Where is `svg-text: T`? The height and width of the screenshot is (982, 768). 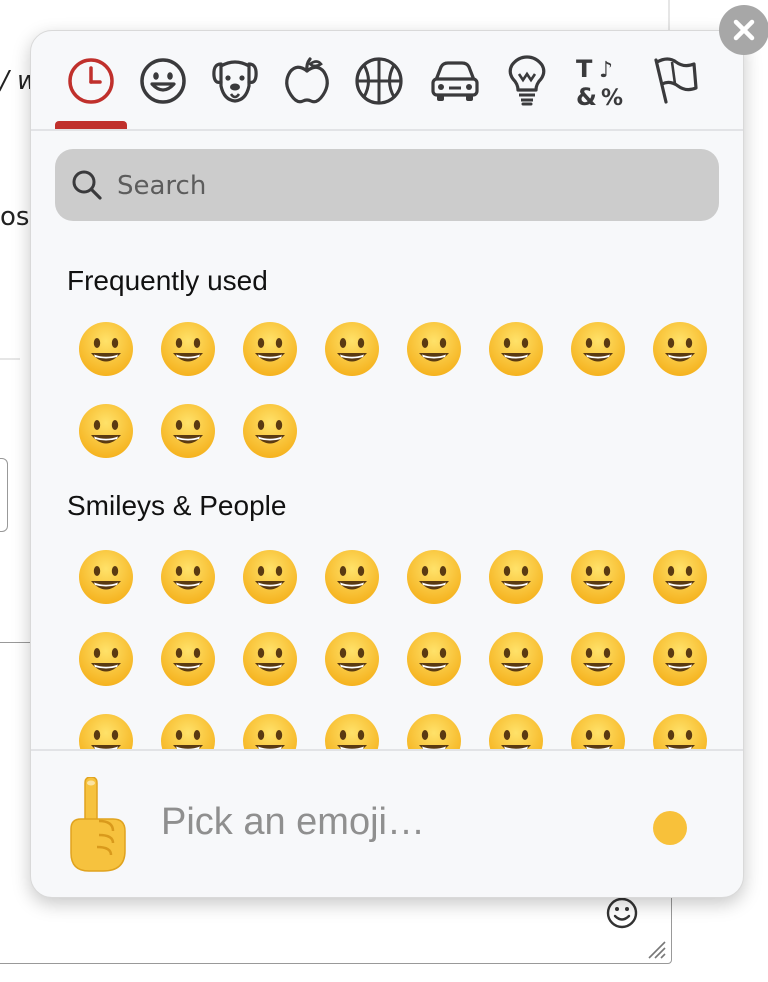 svg-text: T is located at coordinates (584, 69).